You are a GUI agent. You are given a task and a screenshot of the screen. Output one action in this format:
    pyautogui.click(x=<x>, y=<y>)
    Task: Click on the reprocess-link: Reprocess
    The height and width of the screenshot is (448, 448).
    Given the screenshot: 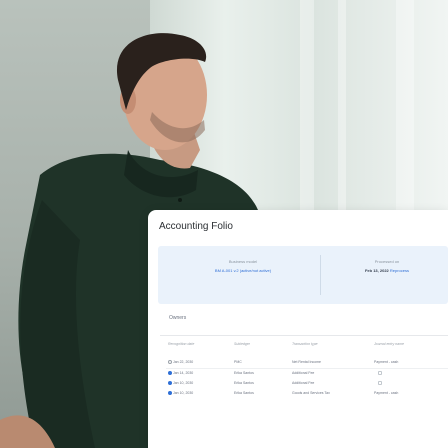 What is the action you would take?
    pyautogui.click(x=399, y=270)
    